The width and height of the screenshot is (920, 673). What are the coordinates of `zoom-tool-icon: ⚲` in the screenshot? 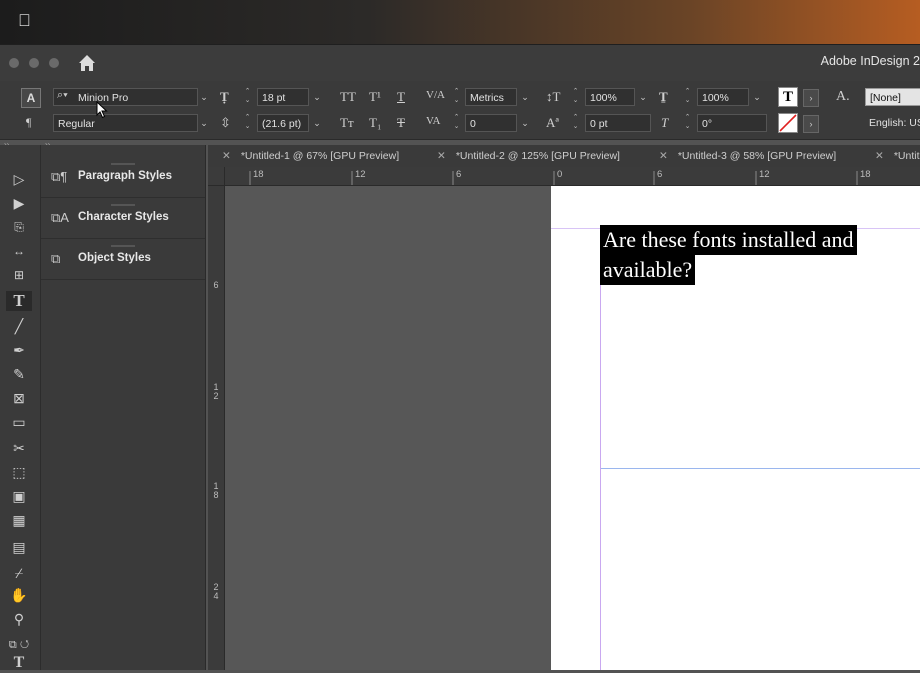 It's located at (19, 619).